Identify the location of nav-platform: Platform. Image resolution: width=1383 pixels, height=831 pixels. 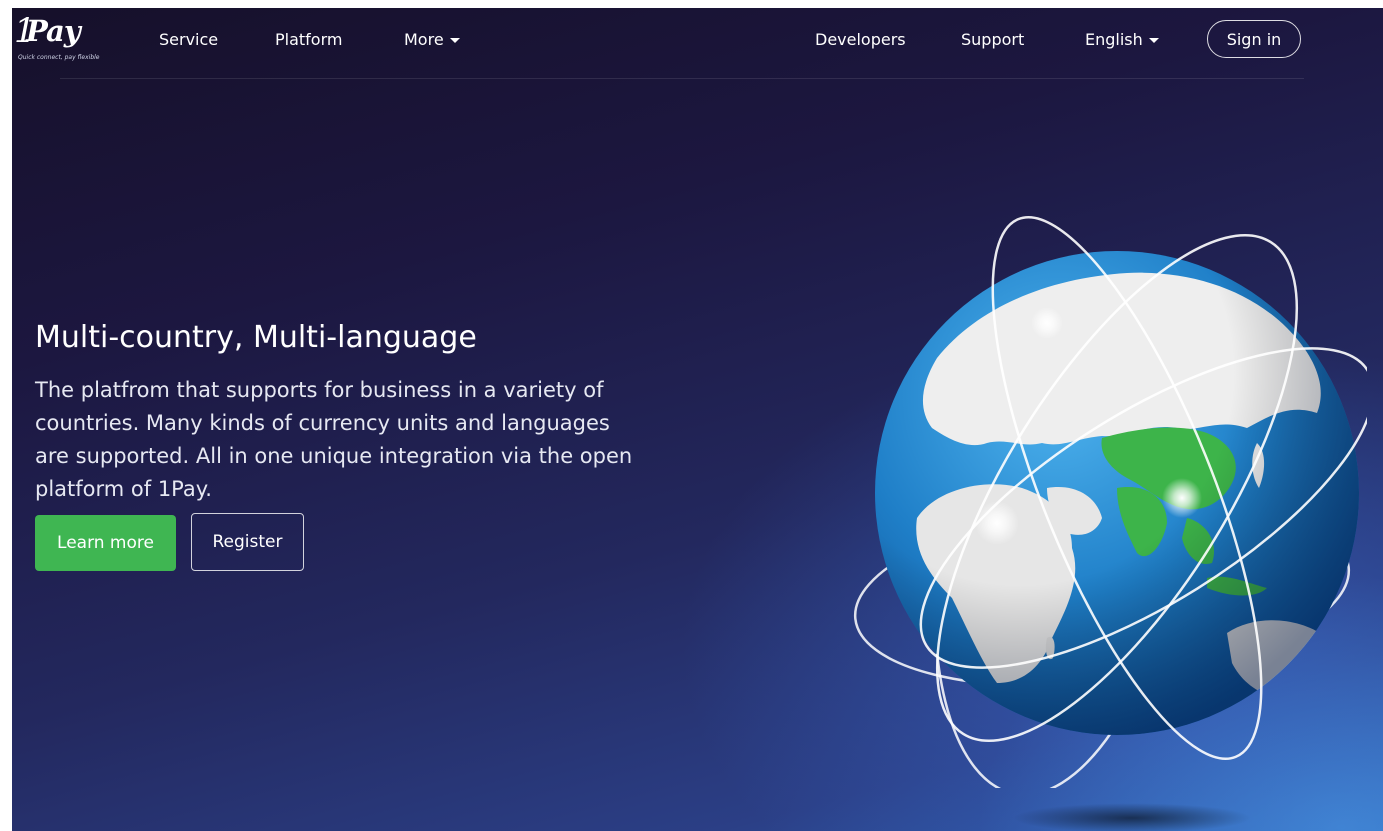
(308, 39).